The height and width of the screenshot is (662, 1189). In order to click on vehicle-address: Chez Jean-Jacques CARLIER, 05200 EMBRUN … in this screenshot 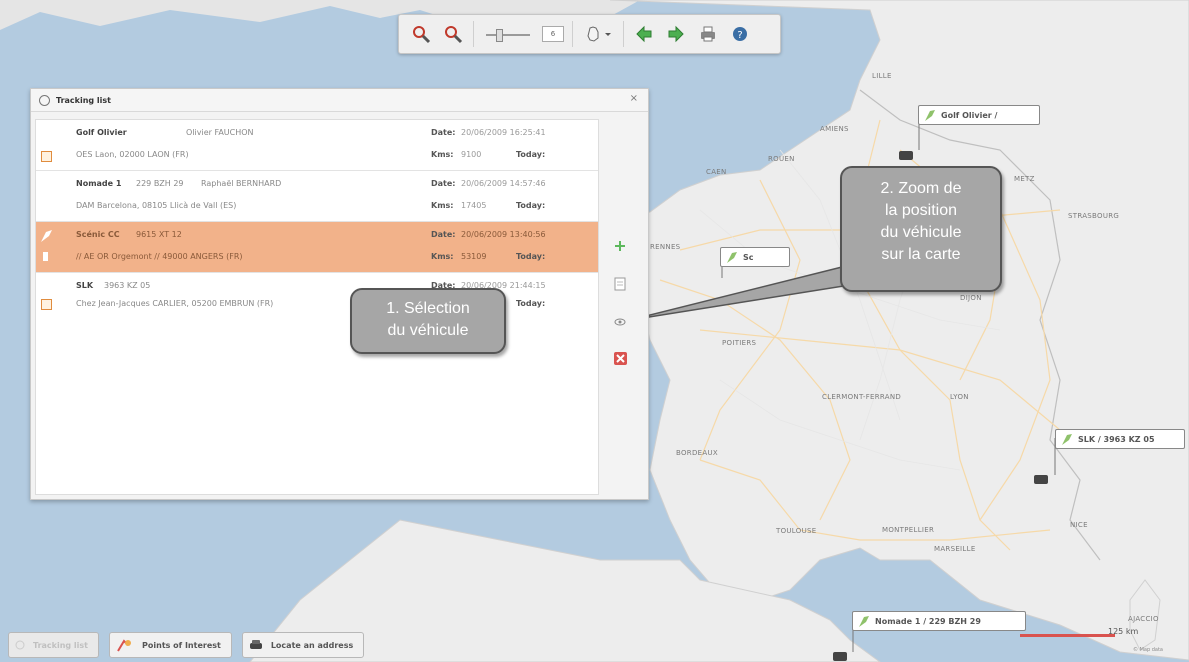, I will do `click(175, 303)`.